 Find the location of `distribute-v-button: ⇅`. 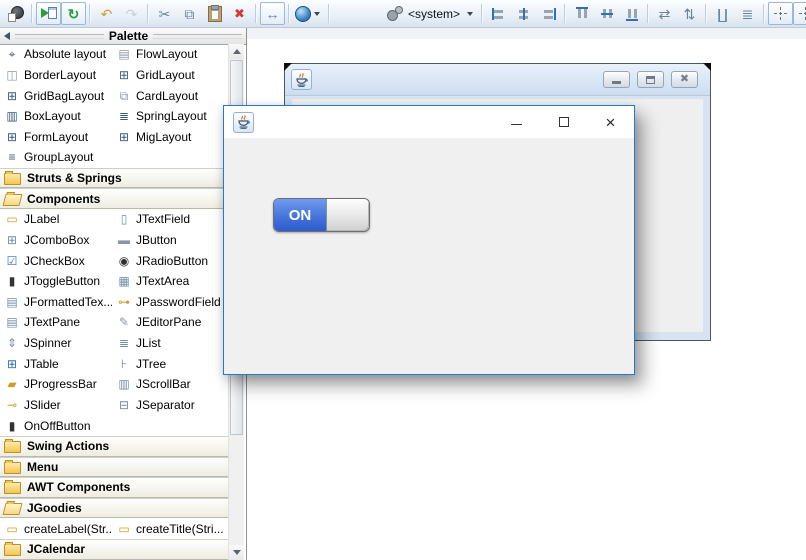

distribute-v-button: ⇅ is located at coordinates (689, 13).